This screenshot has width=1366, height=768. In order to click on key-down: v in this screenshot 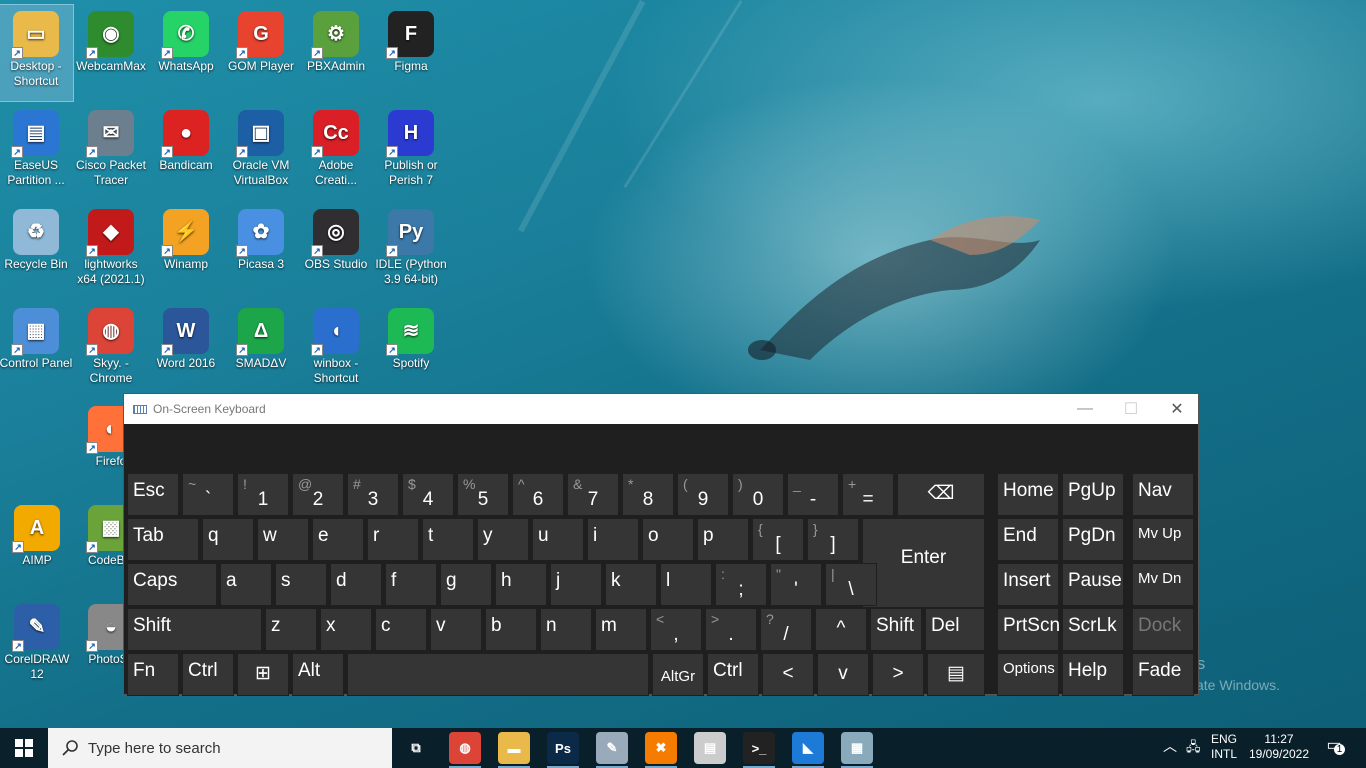, I will do `click(843, 674)`.